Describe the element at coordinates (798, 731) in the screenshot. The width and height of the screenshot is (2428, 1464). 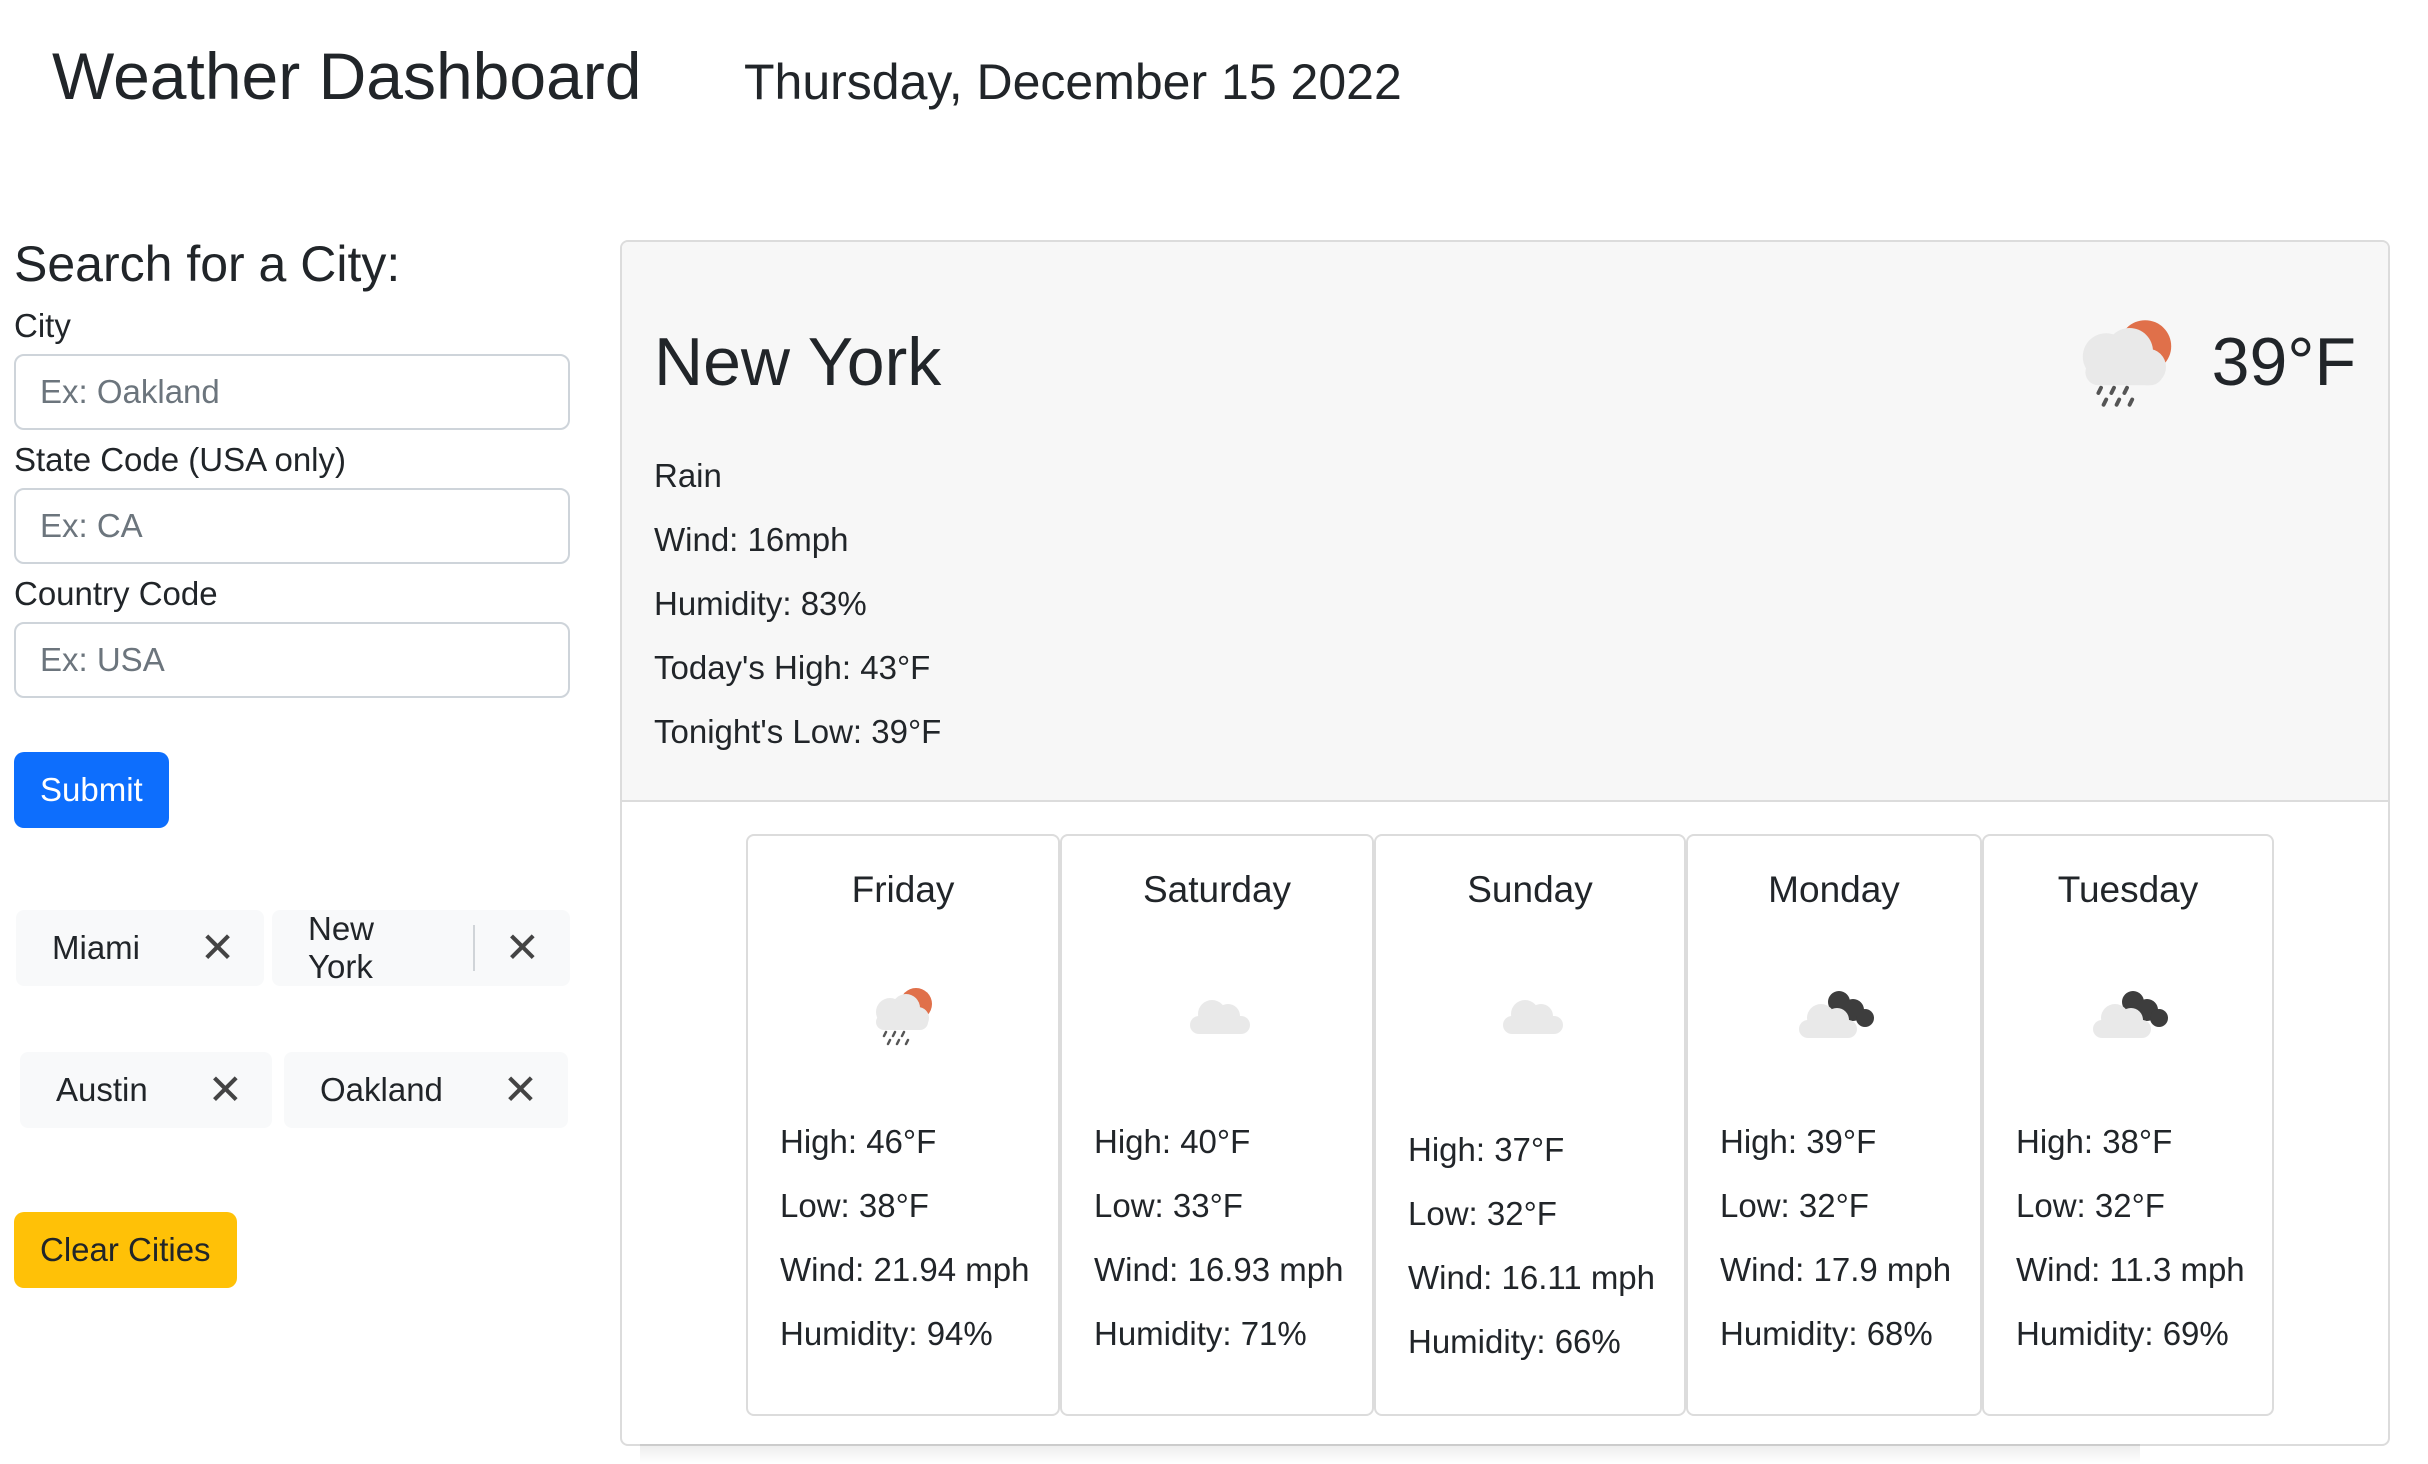
I see `current-low: Tonight's Low: 39°F` at that location.